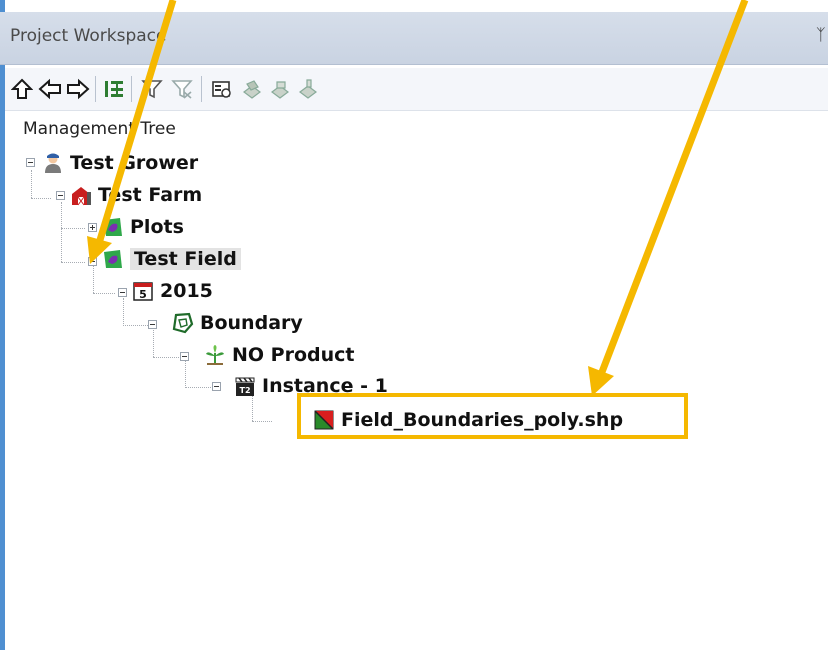 This screenshot has width=828, height=650. Describe the element at coordinates (99, 250) in the screenshot. I see `annotation-arrow-left-head` at that location.